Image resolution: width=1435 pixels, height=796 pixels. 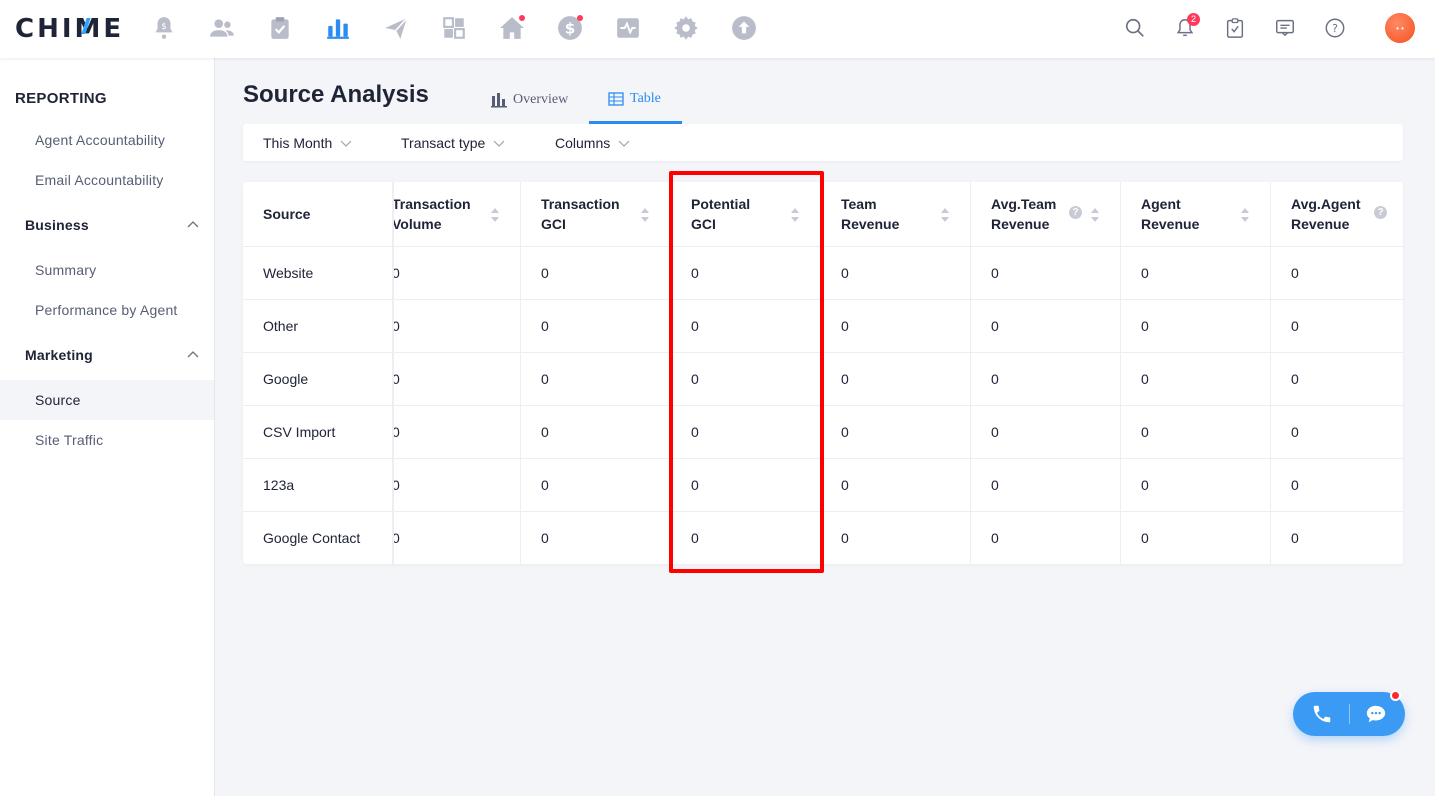 I want to click on sidebar-item-performance-by-agent: Performance by Agent, so click(x=107, y=310).